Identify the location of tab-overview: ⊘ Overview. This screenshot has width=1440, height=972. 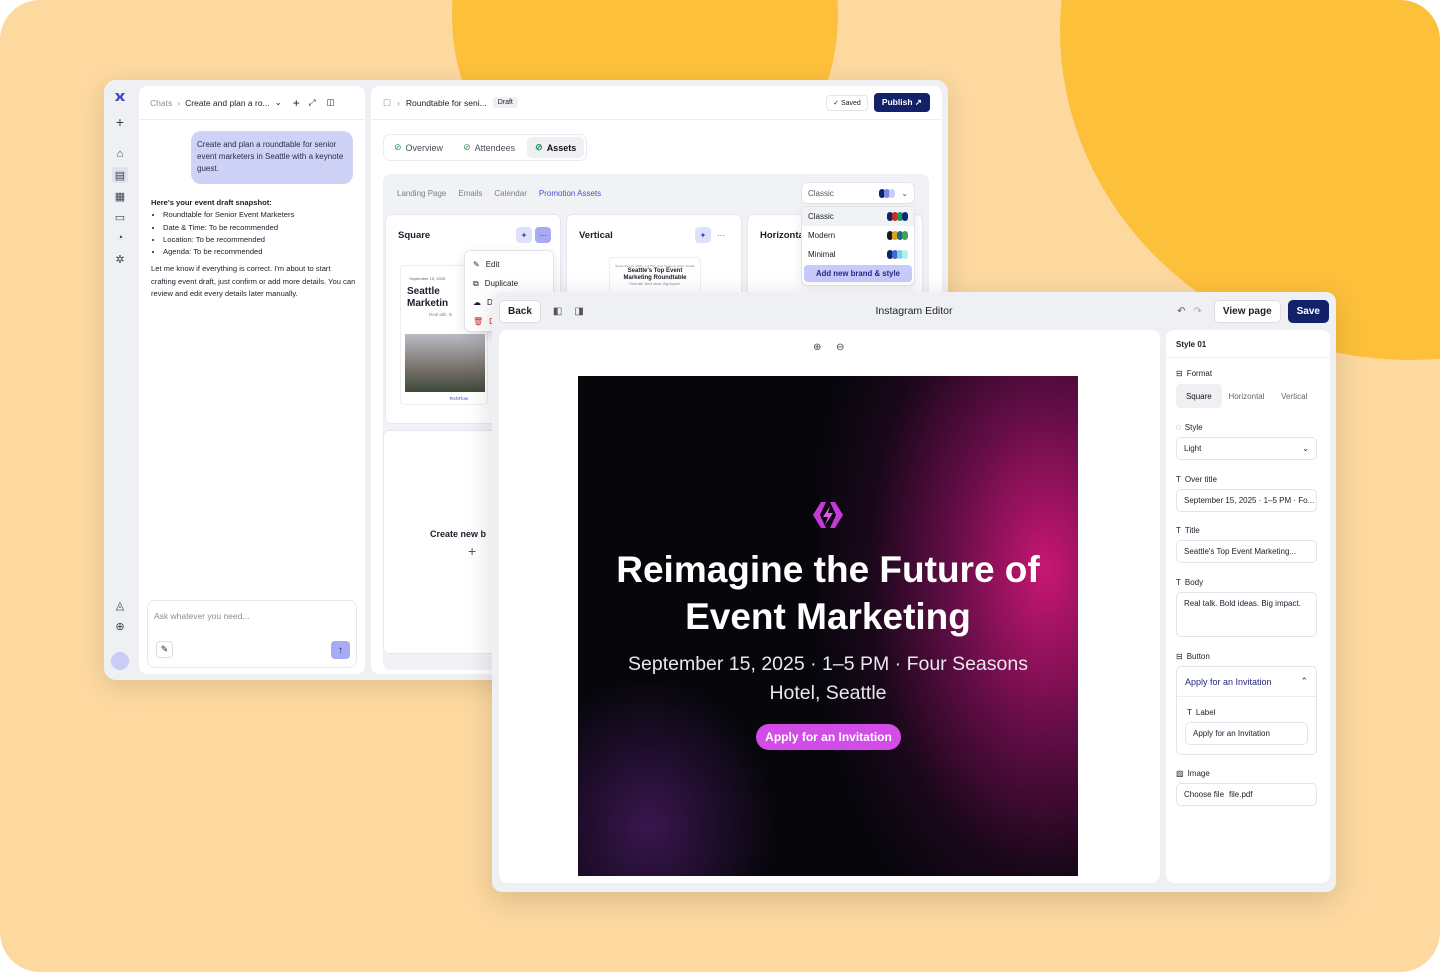
(418, 147).